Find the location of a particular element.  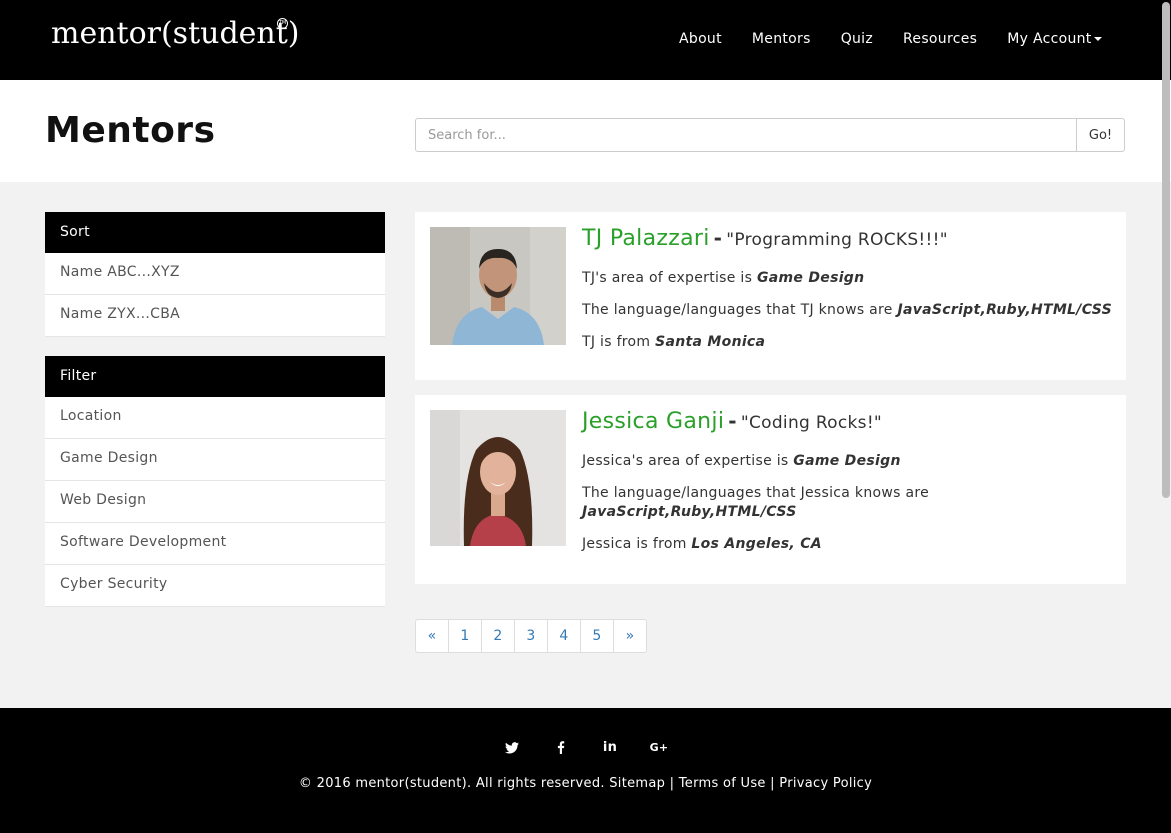

location-prefix: TJ is from is located at coordinates (619, 342).